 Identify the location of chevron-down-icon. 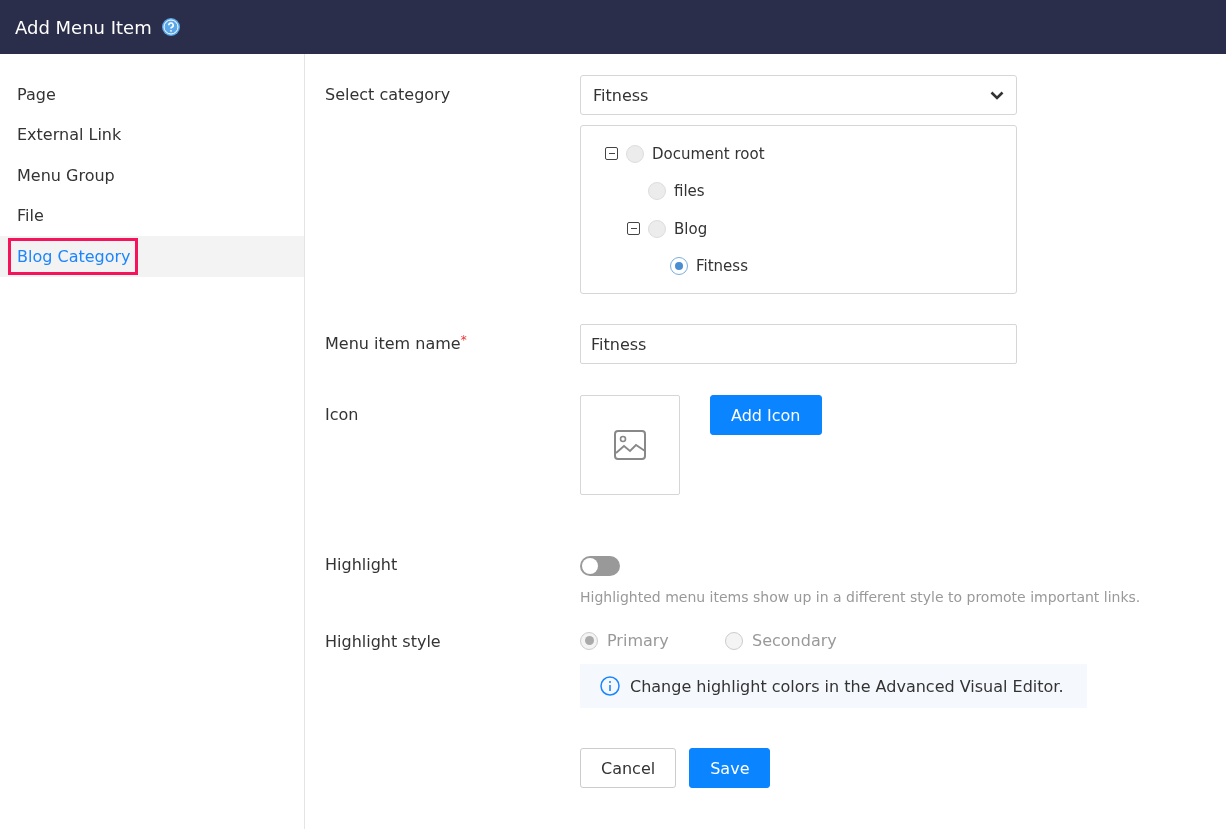
(997, 95).